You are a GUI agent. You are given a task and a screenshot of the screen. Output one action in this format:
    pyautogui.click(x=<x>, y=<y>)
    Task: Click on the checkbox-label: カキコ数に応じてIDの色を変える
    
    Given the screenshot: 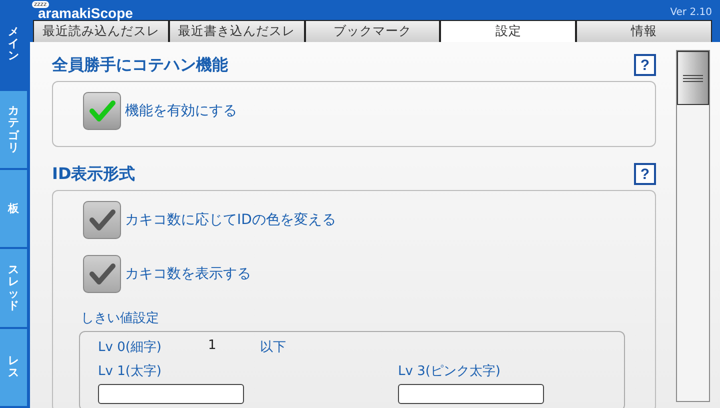 What is the action you would take?
    pyautogui.click(x=230, y=220)
    